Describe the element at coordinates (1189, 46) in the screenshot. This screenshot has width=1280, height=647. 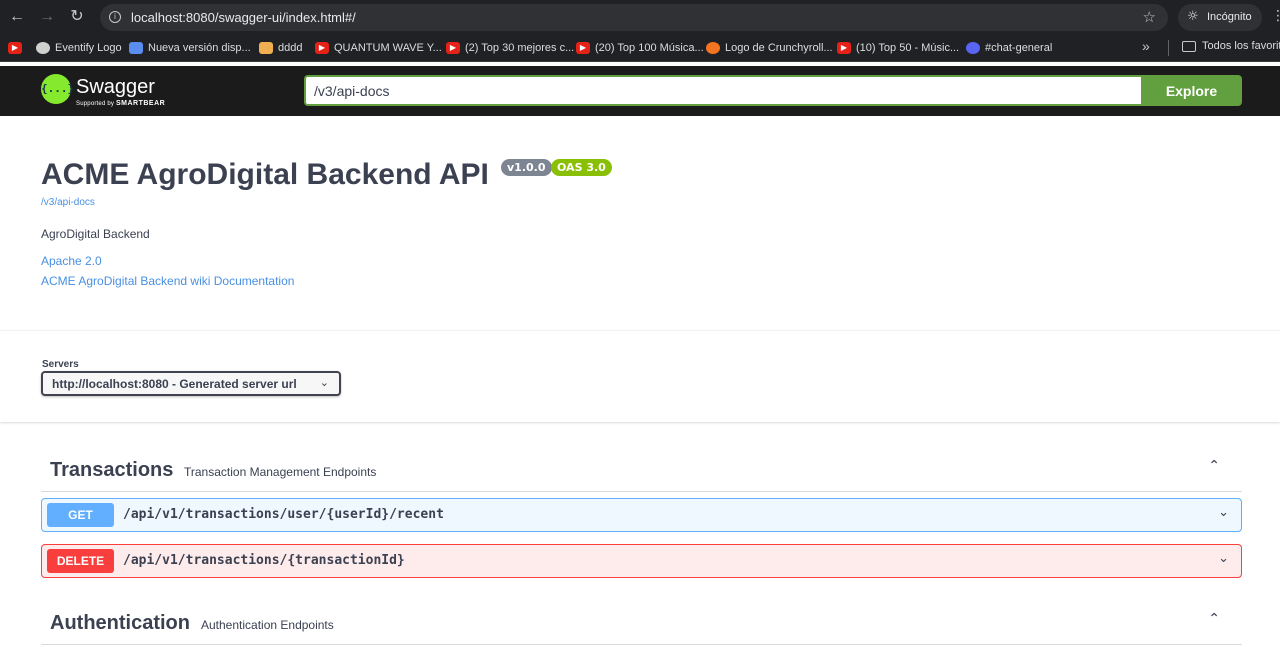
I see `folder-icon` at that location.